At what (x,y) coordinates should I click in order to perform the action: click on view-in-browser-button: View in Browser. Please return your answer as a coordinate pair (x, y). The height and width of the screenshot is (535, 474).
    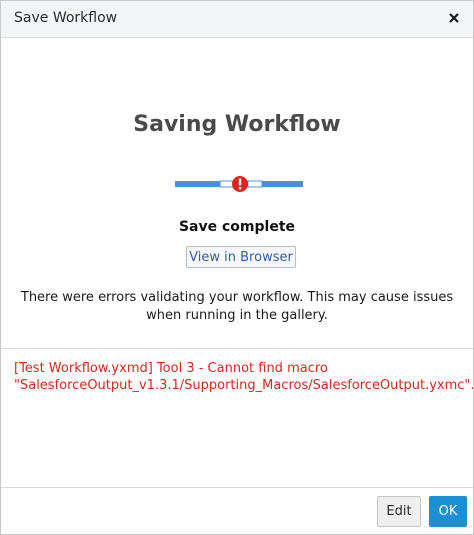
    Looking at the image, I should click on (241, 257).